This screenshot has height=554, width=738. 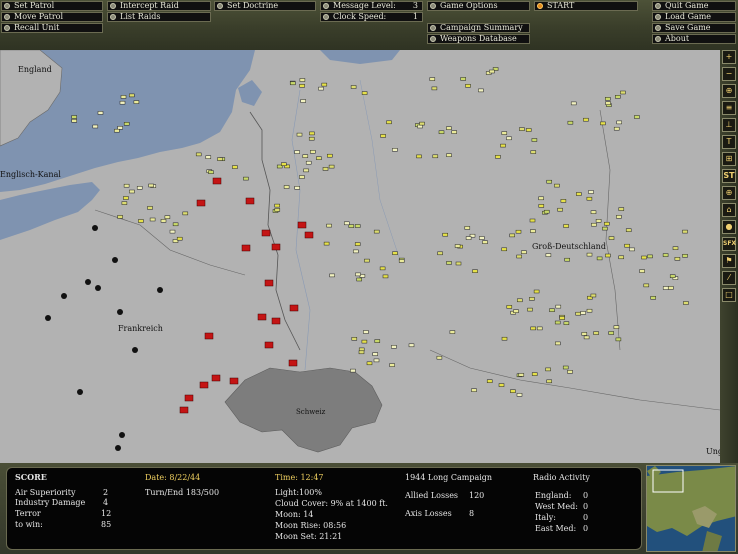 I want to click on sfx-button: SFX, so click(x=729, y=244).